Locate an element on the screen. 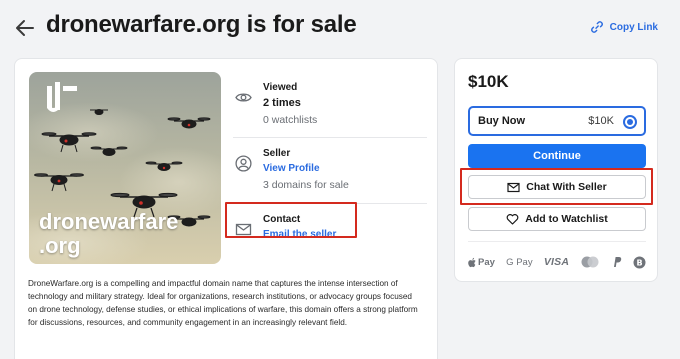 The width and height of the screenshot is (680, 359). buy-now-label: Buy Now is located at coordinates (502, 121).